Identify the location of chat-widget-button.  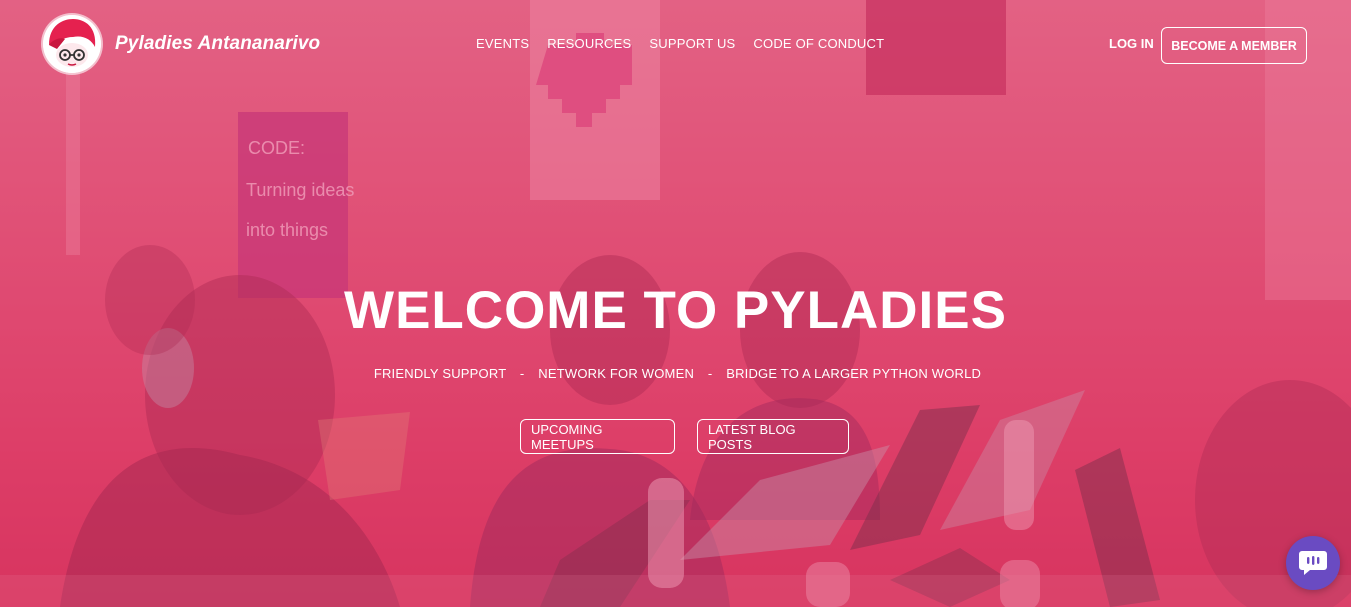
(1313, 563).